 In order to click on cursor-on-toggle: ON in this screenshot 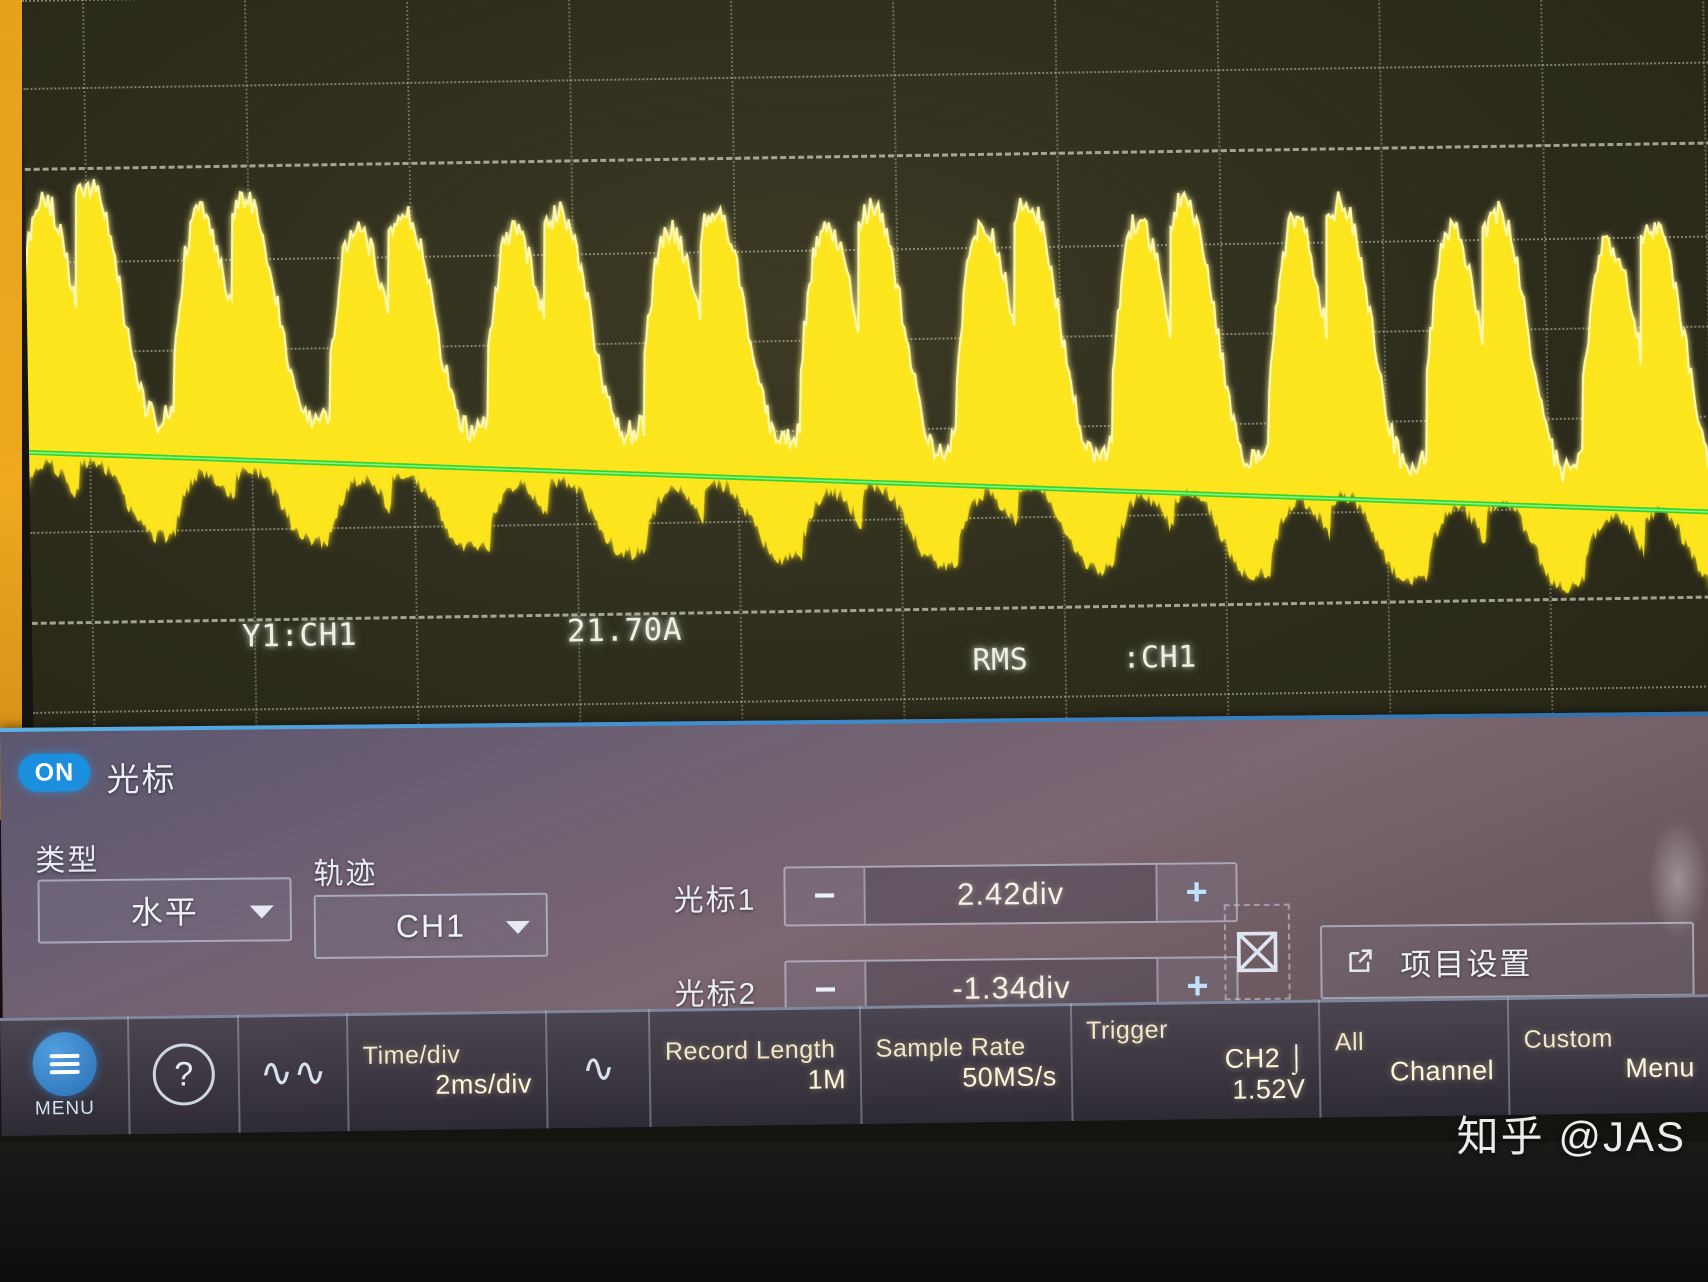, I will do `click(54, 772)`.